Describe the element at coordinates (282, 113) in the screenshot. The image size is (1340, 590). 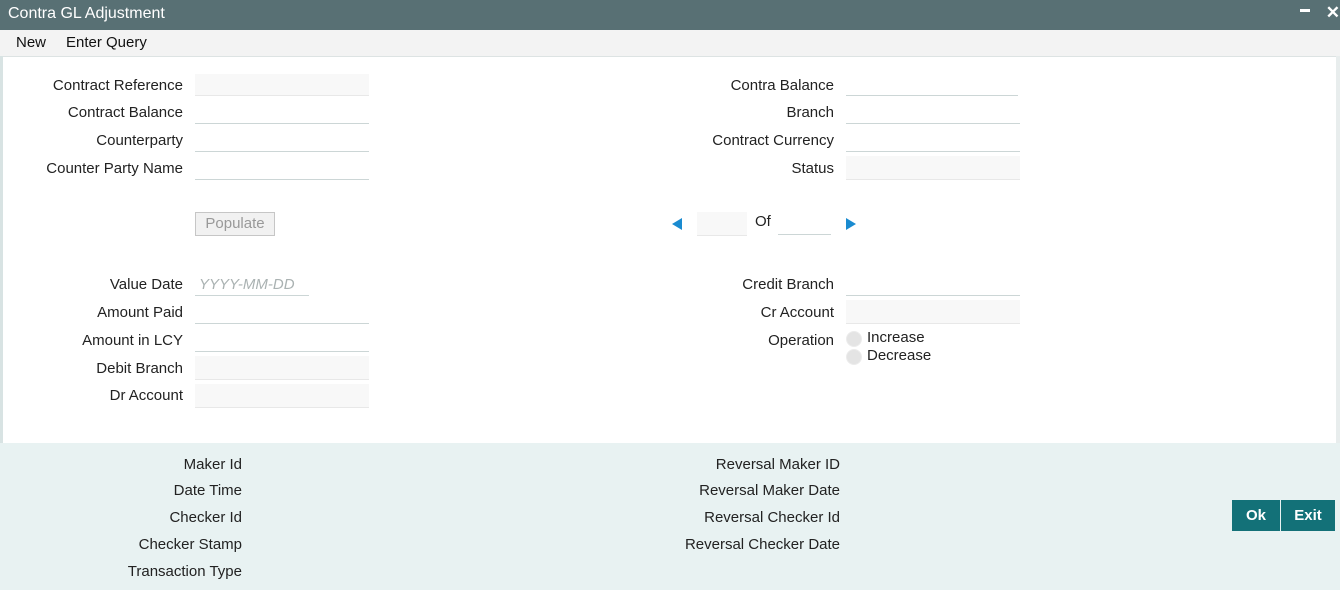
I see `contract-balance-field` at that location.